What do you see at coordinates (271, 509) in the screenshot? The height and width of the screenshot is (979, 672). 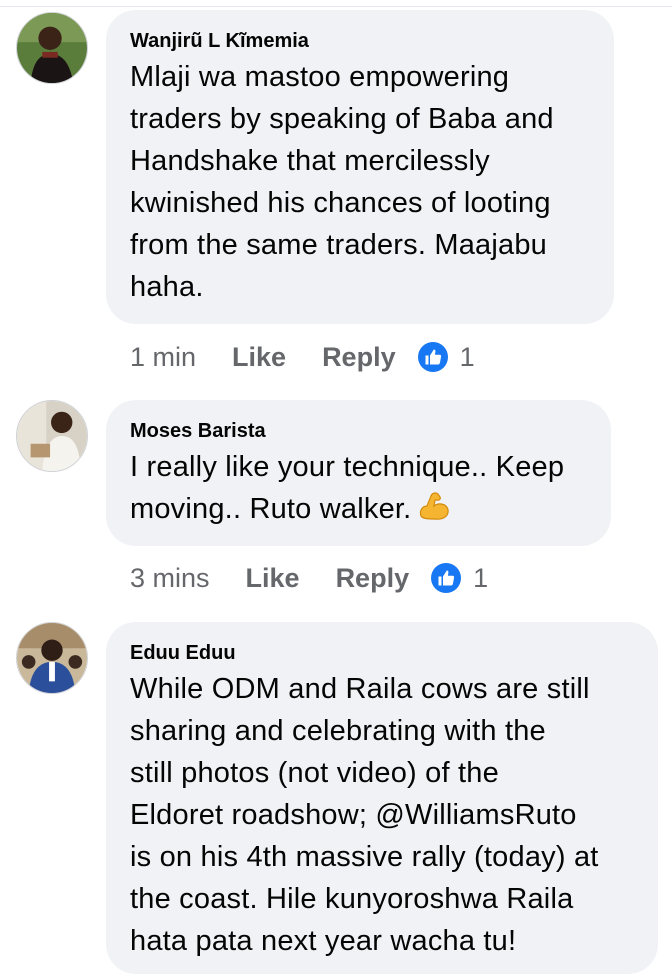 I see `comment-line: moving.. Ruto walker.` at bounding box center [271, 509].